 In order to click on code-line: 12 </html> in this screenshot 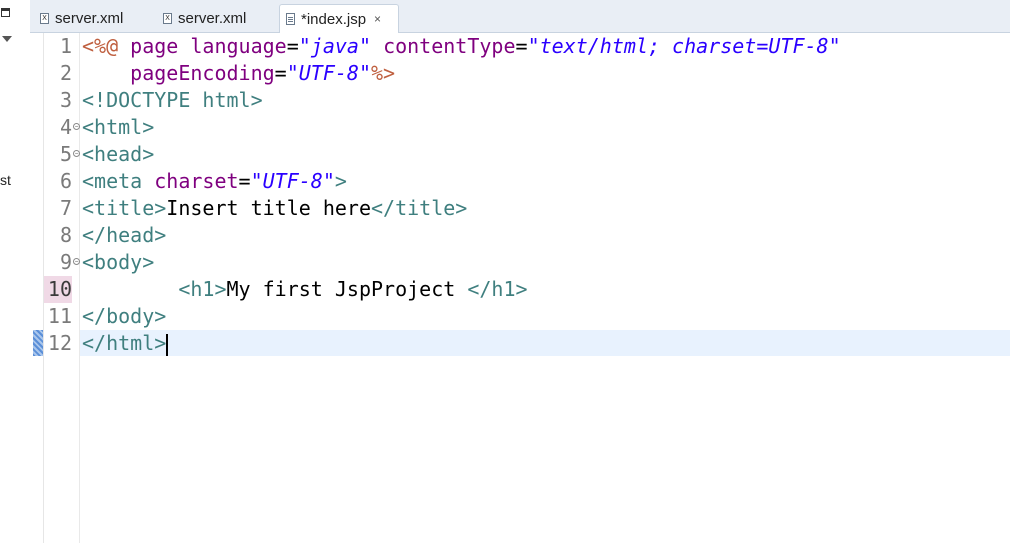, I will do `click(527, 343)`.